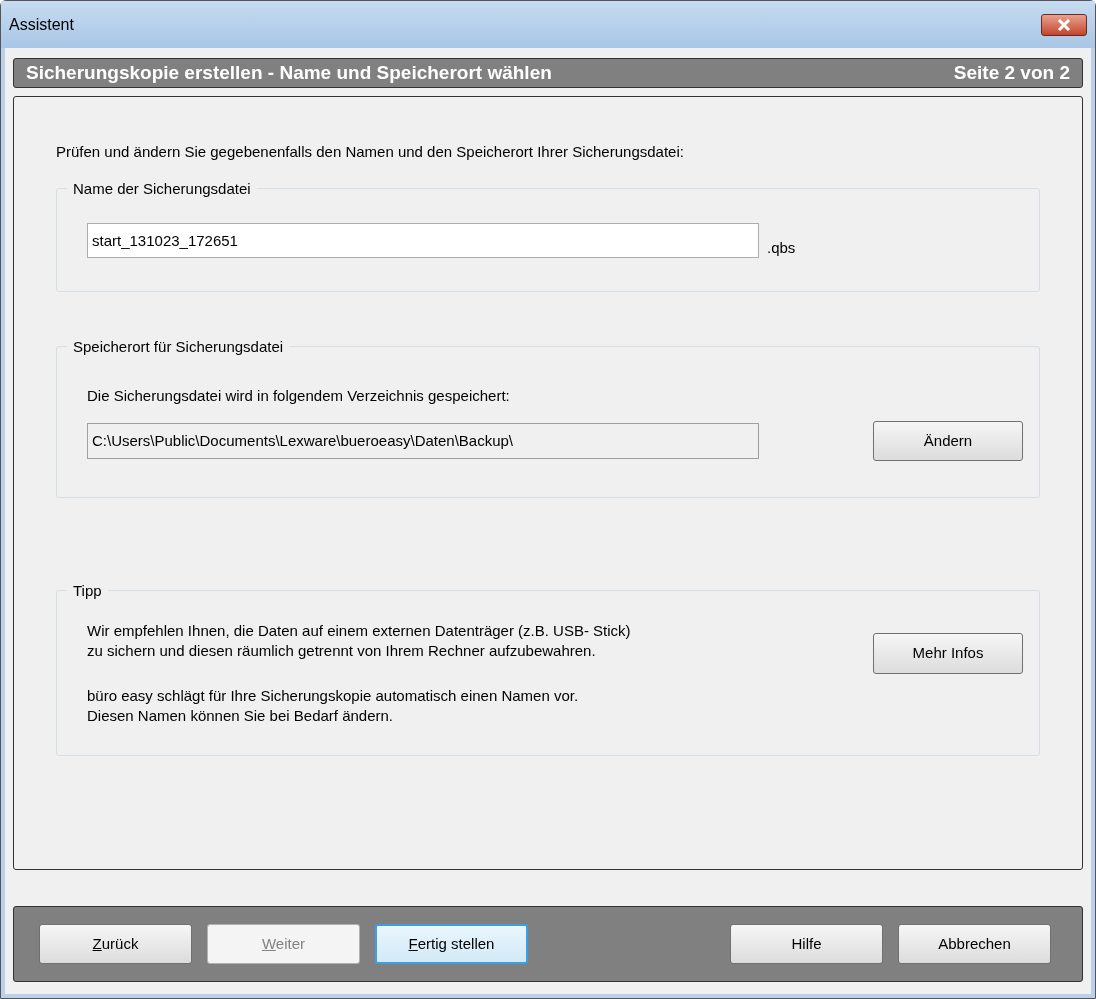  Describe the element at coordinates (1011, 72) in the screenshot. I see `page-indicator: Seite 2 von 2` at that location.